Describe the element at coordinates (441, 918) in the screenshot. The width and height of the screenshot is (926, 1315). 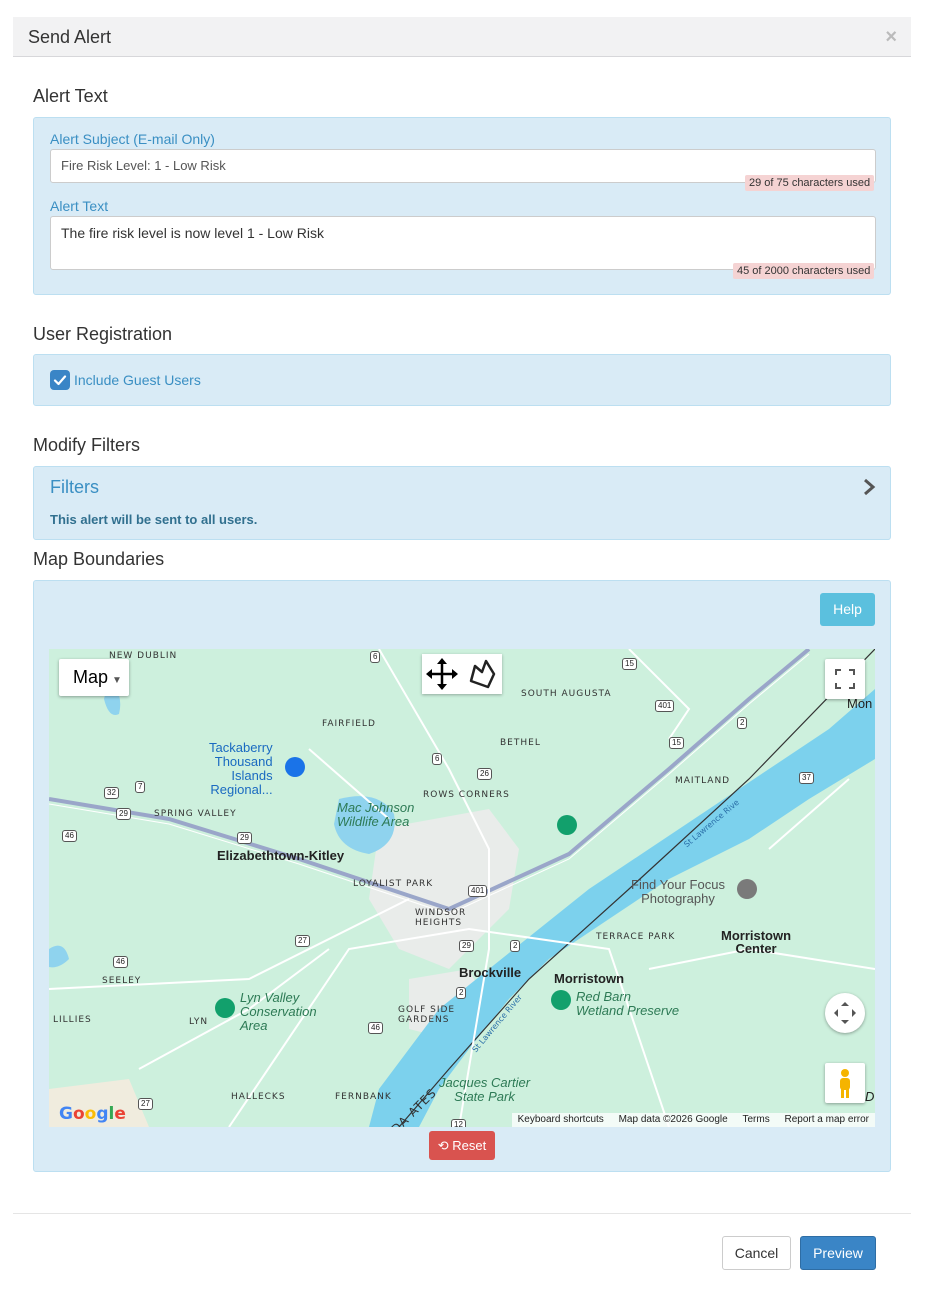
I see `place-label: WINDSOR HEIGHTS` at that location.